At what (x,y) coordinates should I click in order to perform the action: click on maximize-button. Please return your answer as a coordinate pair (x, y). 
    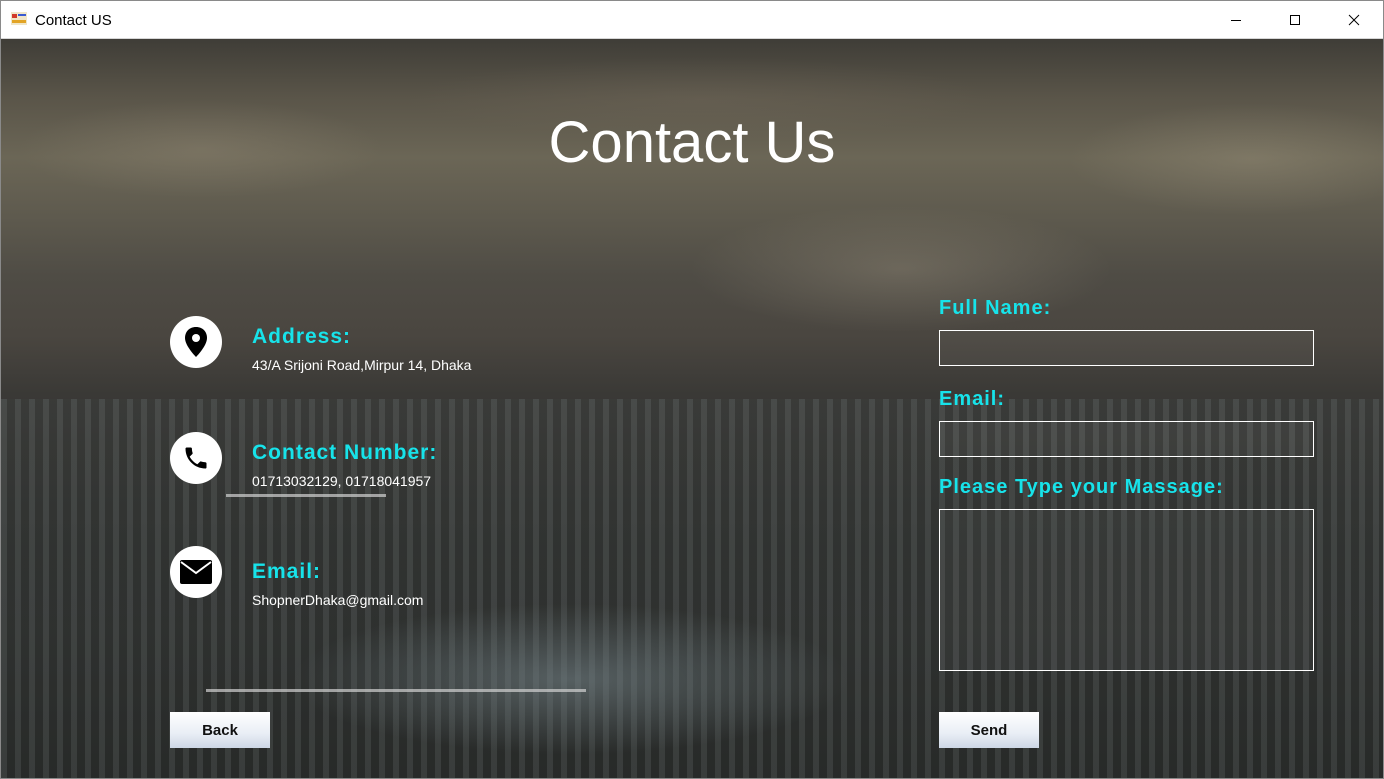
    Looking at the image, I should click on (1295, 19).